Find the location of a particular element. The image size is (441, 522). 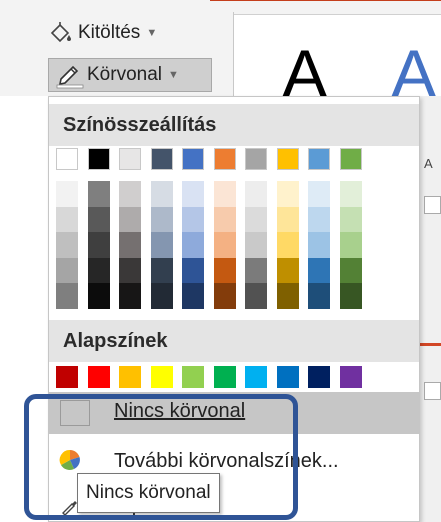

right-panel-accent is located at coordinates (430, 344).